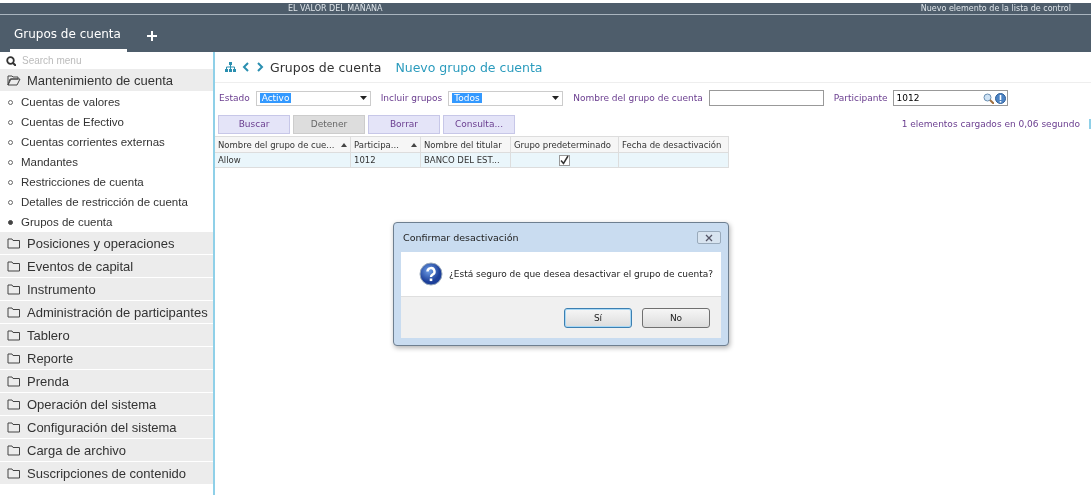  Describe the element at coordinates (260, 67) in the screenshot. I see `forward-icon` at that location.